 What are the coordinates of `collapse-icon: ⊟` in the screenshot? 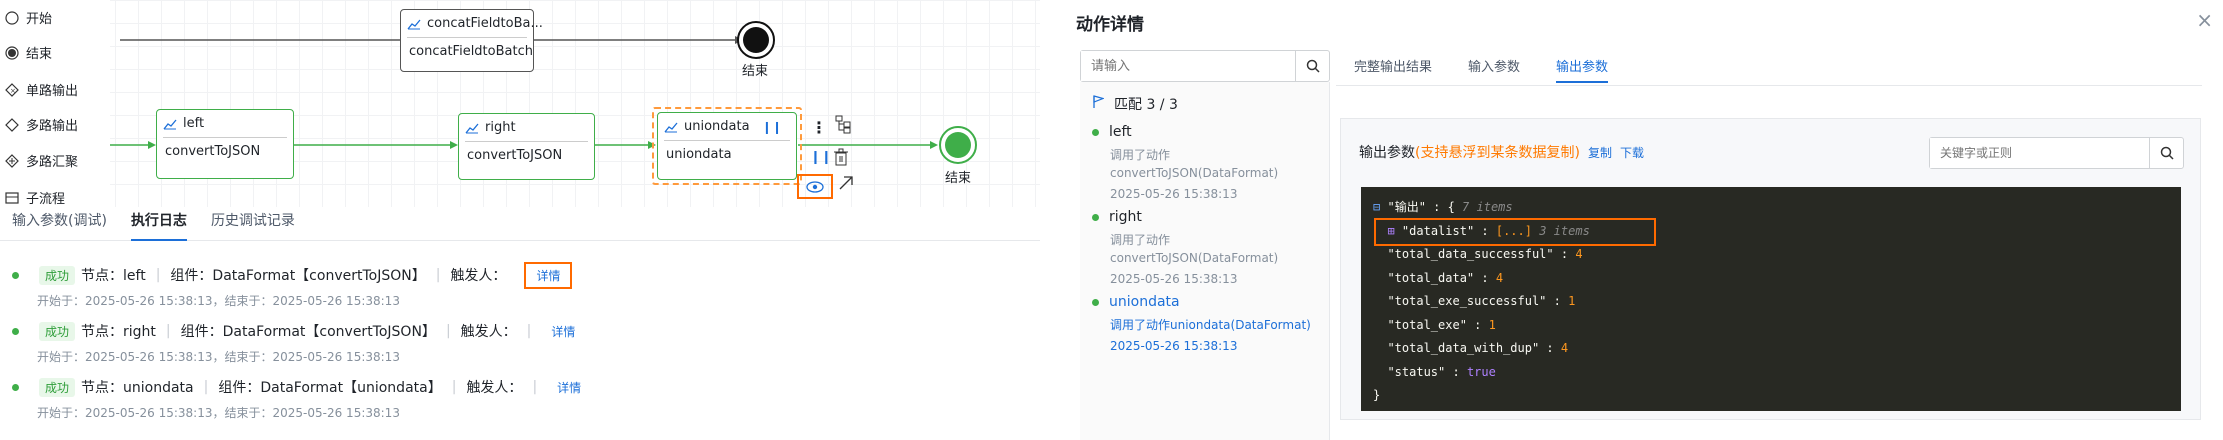 It's located at (1376, 207).